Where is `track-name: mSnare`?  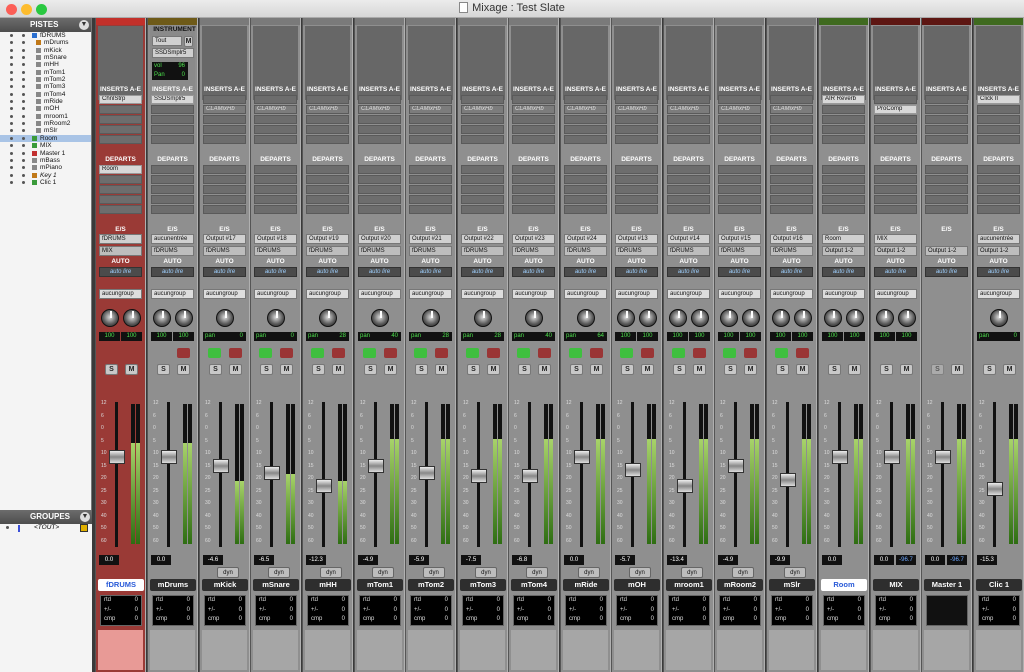 track-name: mSnare is located at coordinates (276, 585).